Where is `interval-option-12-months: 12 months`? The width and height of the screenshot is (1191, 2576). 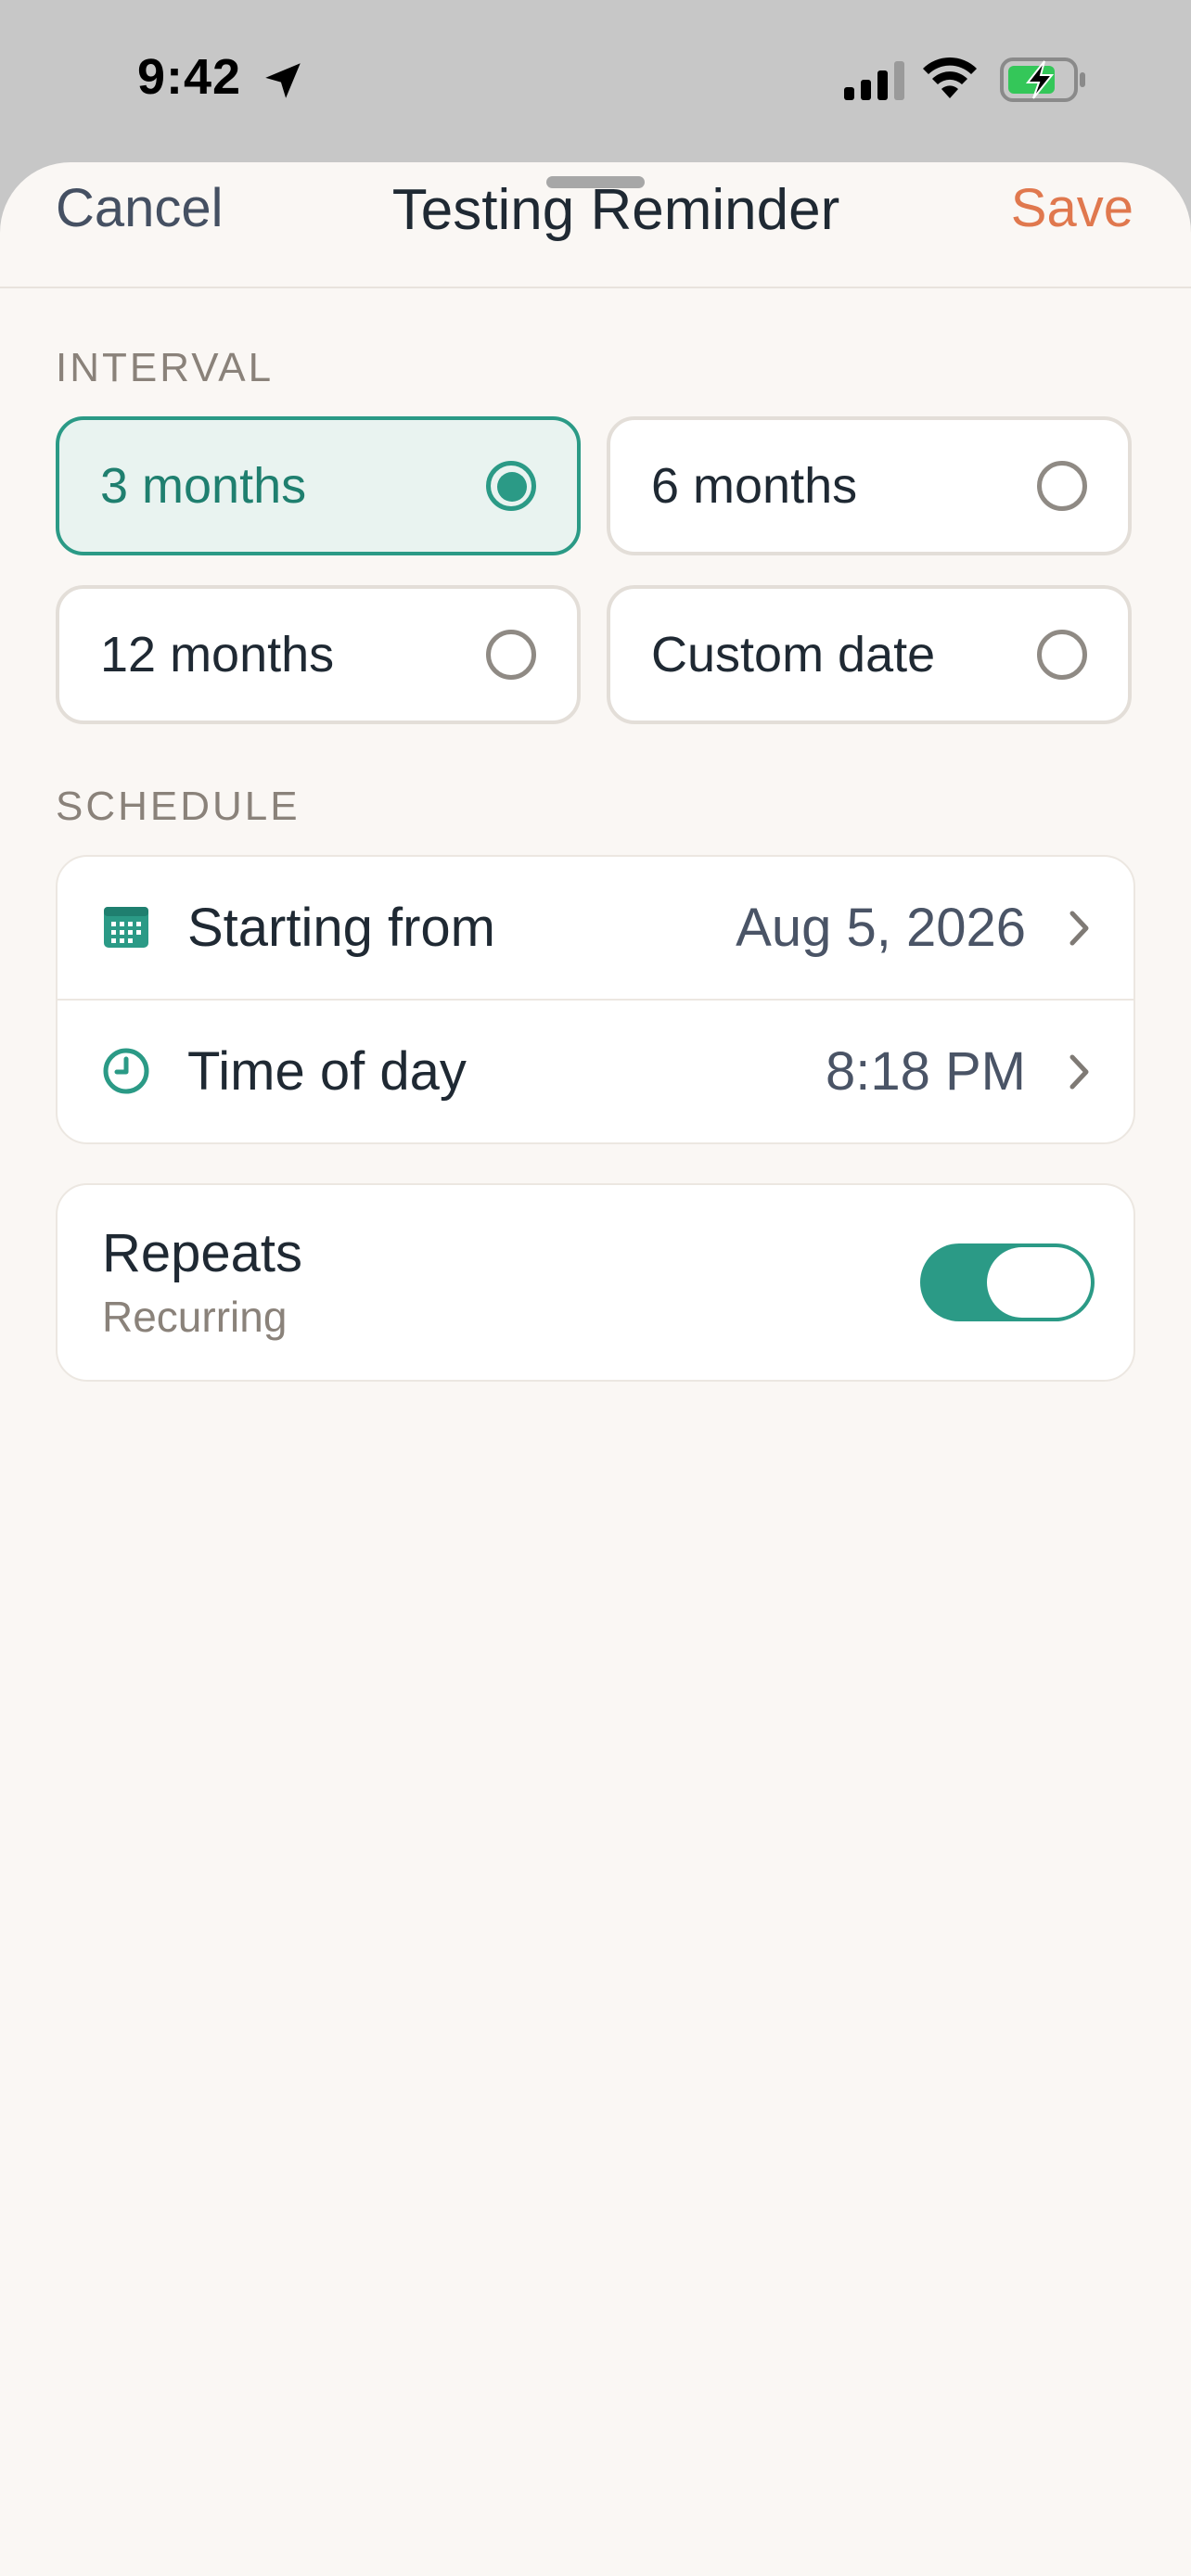
interval-option-12-months: 12 months is located at coordinates (318, 655).